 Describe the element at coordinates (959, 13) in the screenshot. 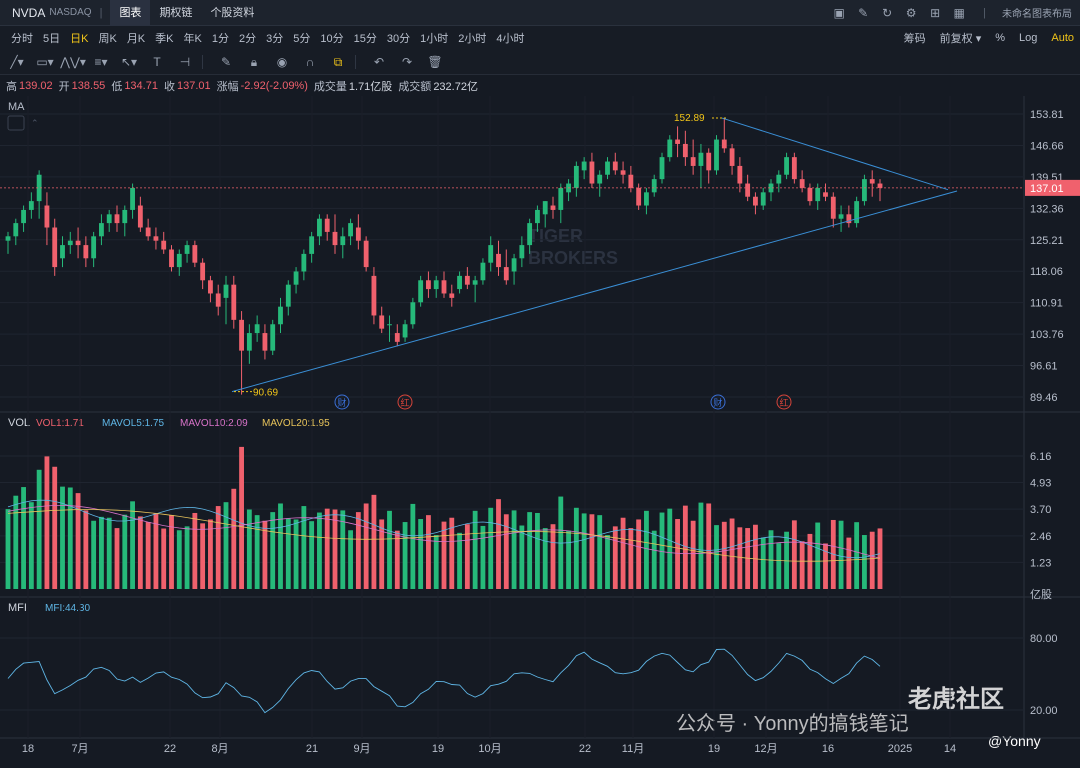

I see `layout-icon: ▦` at that location.